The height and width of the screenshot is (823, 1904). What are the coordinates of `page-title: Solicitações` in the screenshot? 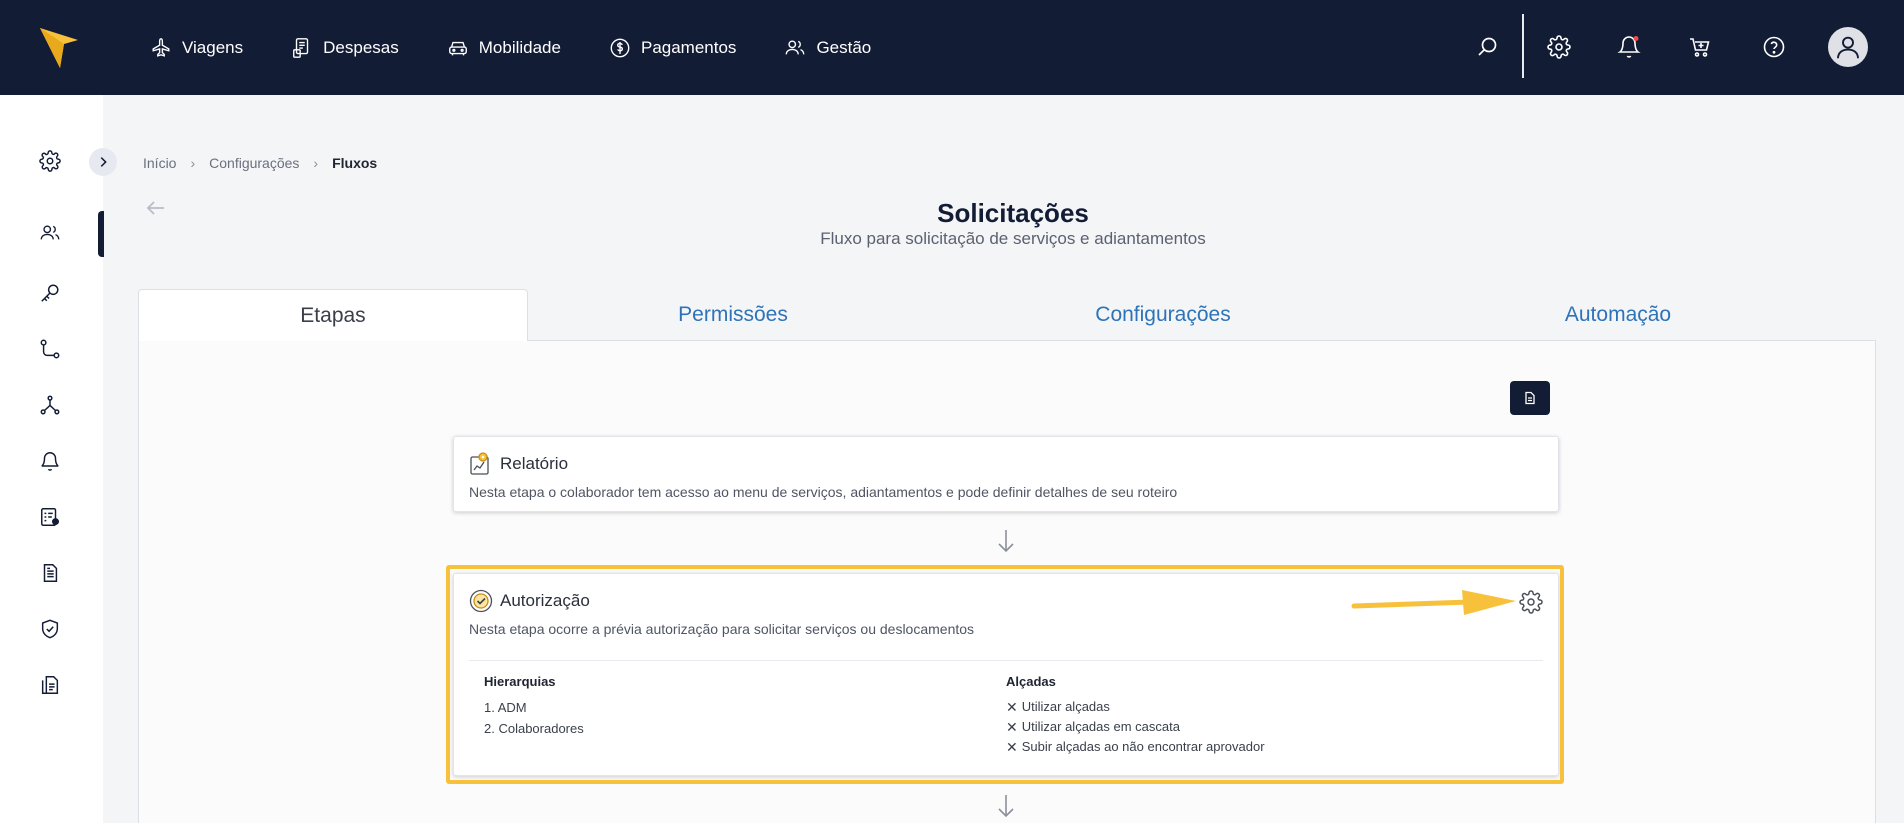 It's located at (1013, 213).